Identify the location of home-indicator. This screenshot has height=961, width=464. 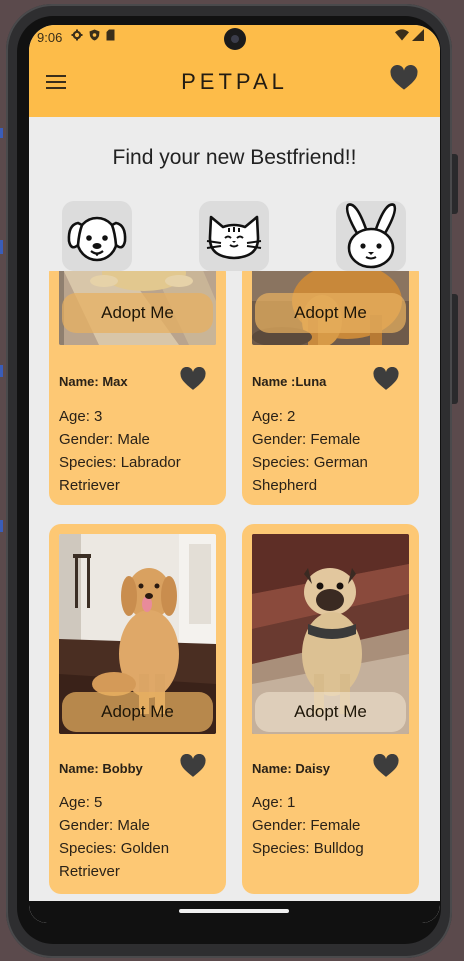
(234, 911).